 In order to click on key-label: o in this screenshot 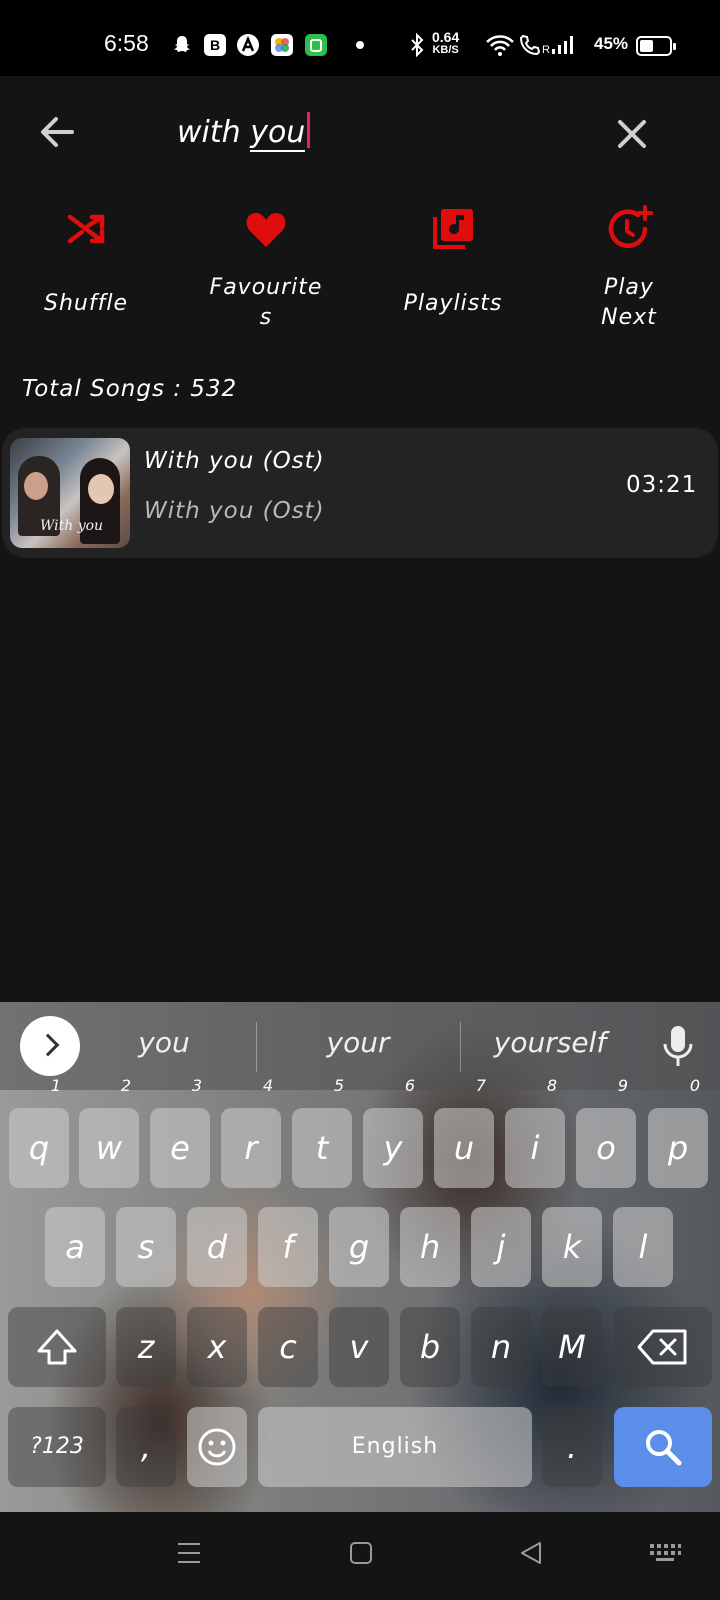, I will do `click(606, 1148)`.